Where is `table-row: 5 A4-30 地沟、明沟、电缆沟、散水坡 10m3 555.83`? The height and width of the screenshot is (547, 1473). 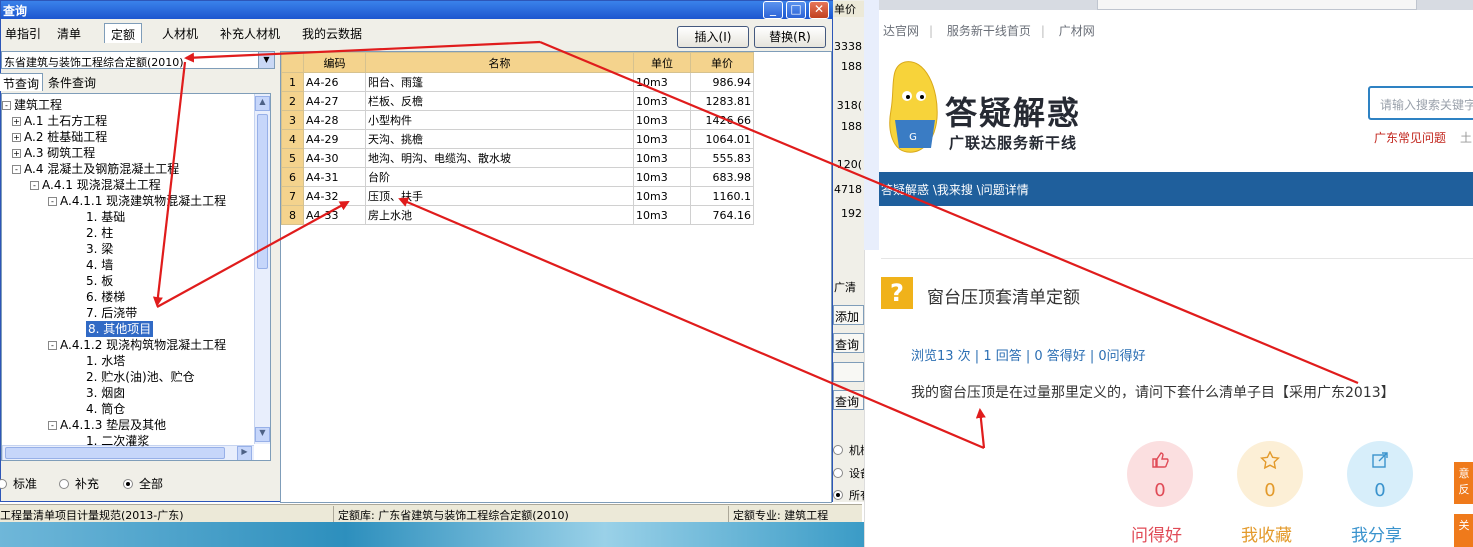
table-row: 5 A4-30 地沟、明沟、电缆沟、散水坡 10m3 555.83 is located at coordinates (517, 158).